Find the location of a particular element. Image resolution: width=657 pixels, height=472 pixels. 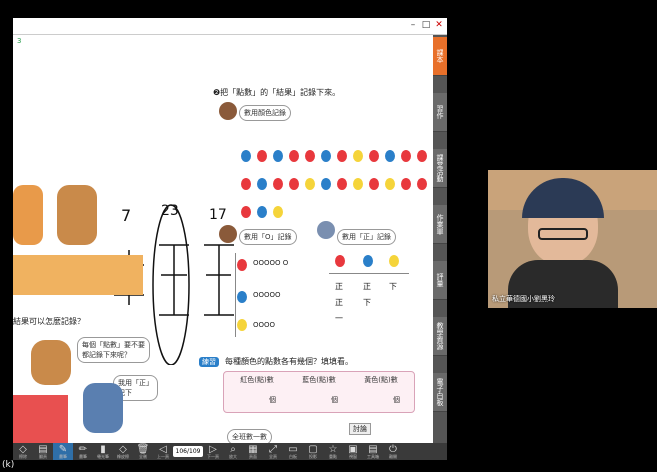

window-tool: ▣ 視窗 is located at coordinates (353, 451).